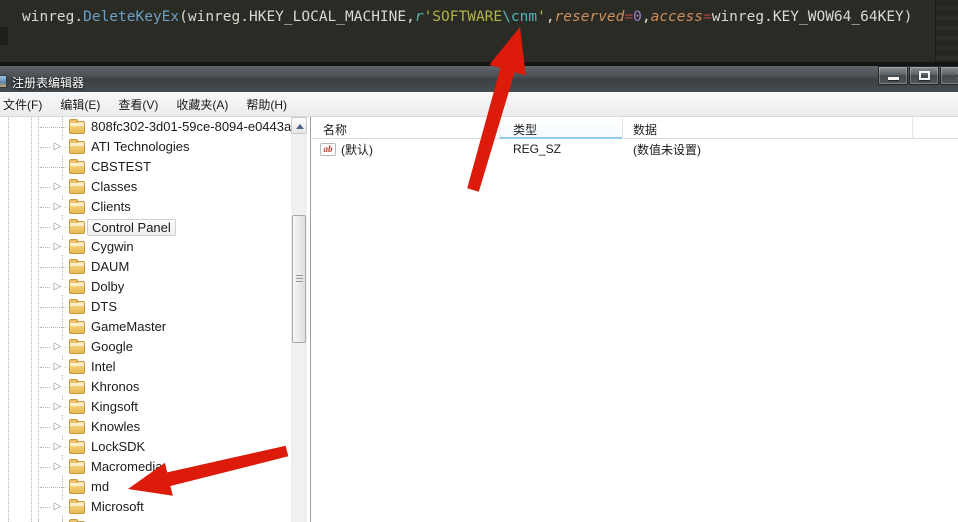 This screenshot has width=958, height=522. Describe the element at coordinates (80, 105) in the screenshot. I see `menu-edit: 编辑(E)` at that location.